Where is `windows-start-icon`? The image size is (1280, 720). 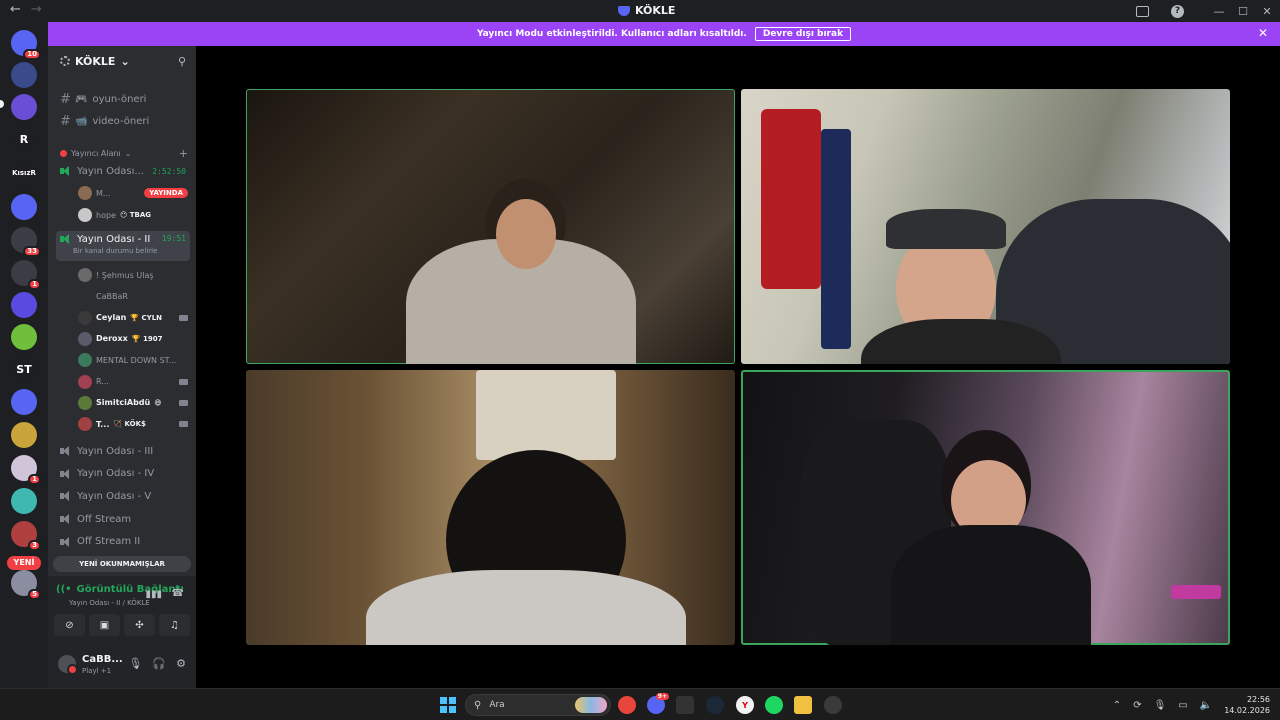 windows-start-icon is located at coordinates (448, 705).